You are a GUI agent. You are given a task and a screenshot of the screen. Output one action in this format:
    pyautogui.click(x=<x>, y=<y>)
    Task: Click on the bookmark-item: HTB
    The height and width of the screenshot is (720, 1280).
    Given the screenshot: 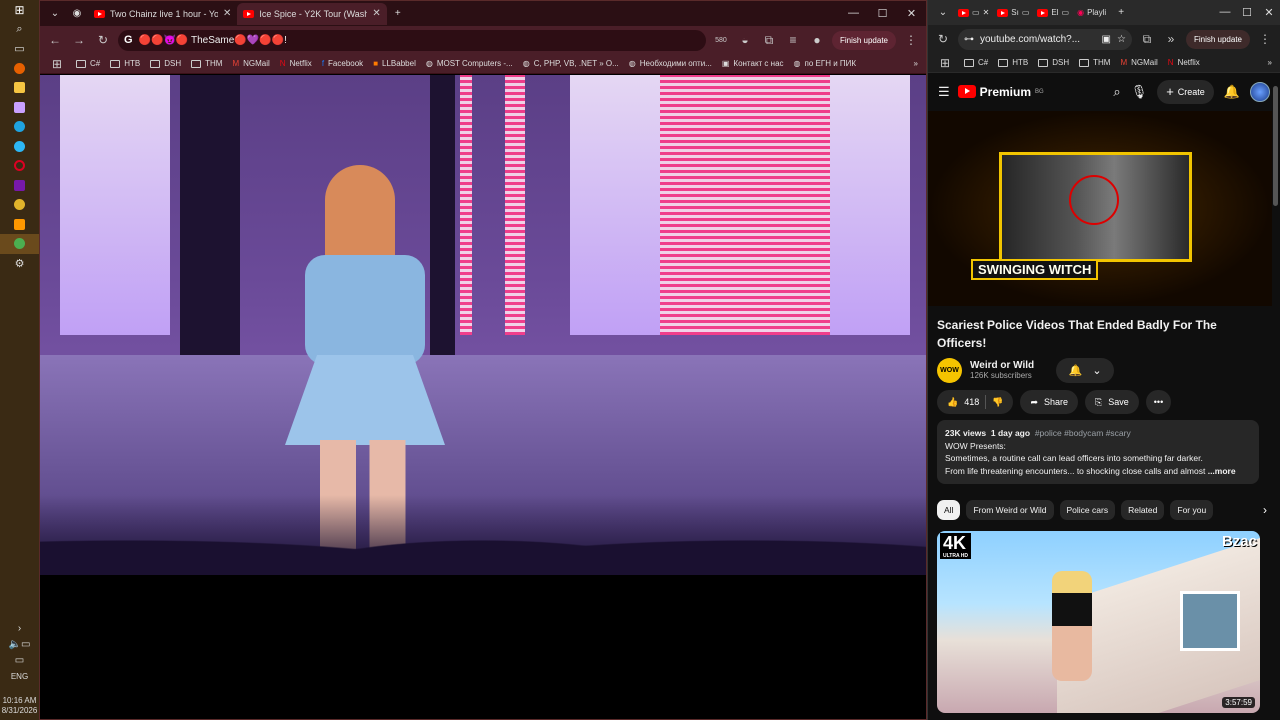 What is the action you would take?
    pyautogui.click(x=125, y=63)
    